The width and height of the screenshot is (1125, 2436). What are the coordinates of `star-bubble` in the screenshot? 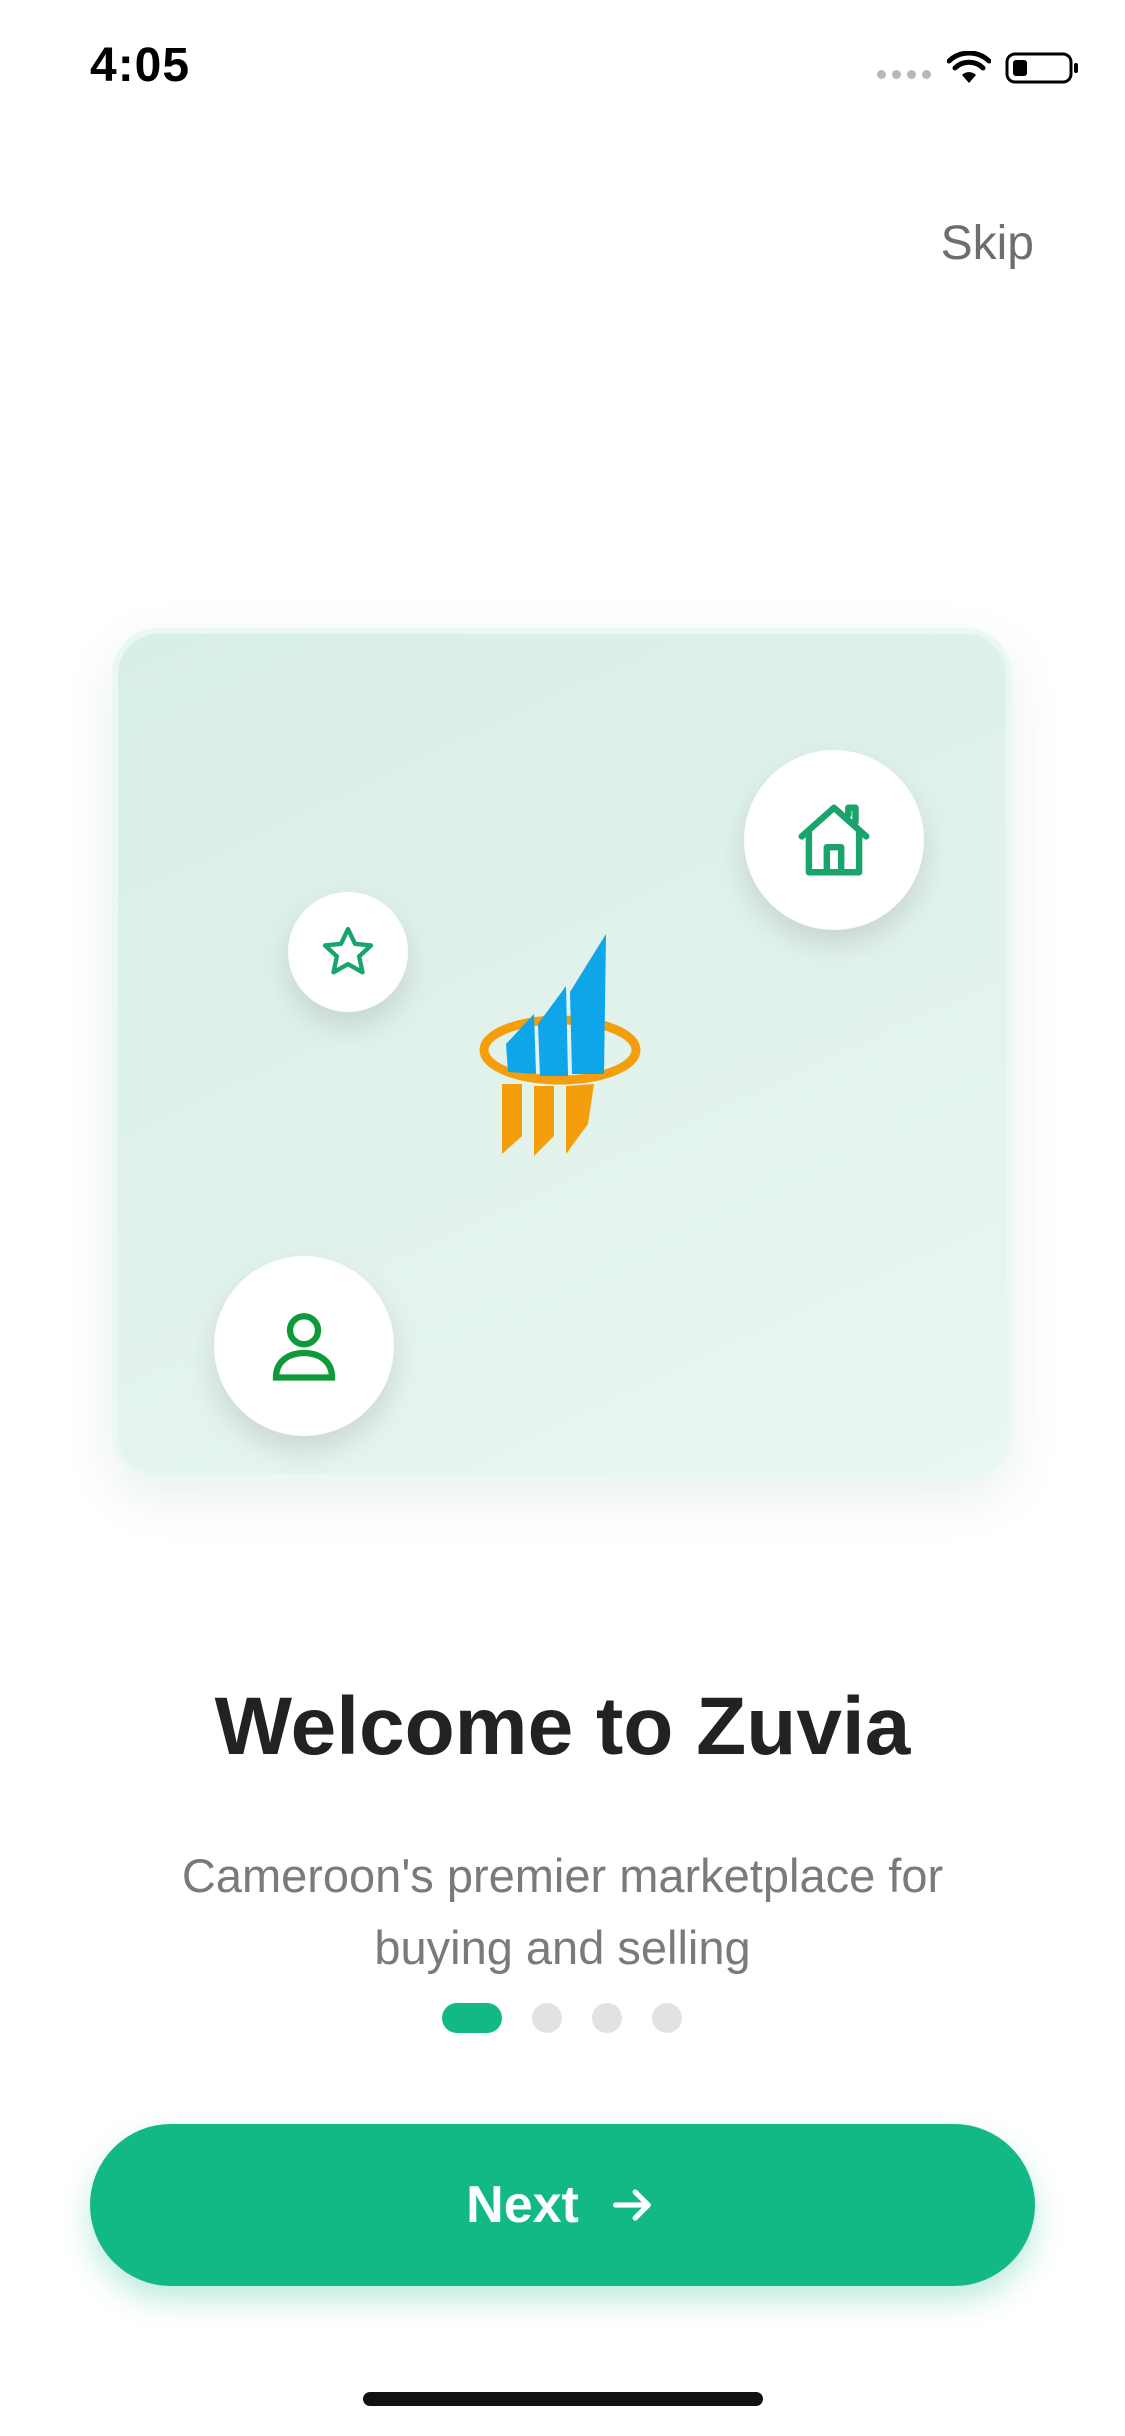 It's located at (348, 952).